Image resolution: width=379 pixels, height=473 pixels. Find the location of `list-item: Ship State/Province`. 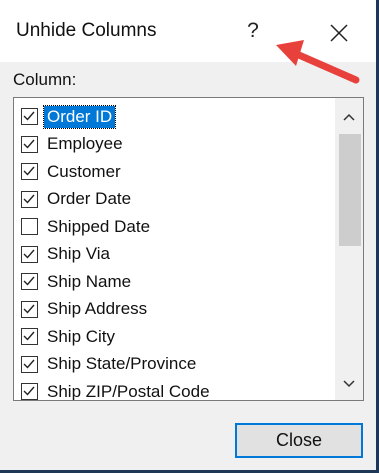

list-item: Ship State/Province is located at coordinates (174, 365).